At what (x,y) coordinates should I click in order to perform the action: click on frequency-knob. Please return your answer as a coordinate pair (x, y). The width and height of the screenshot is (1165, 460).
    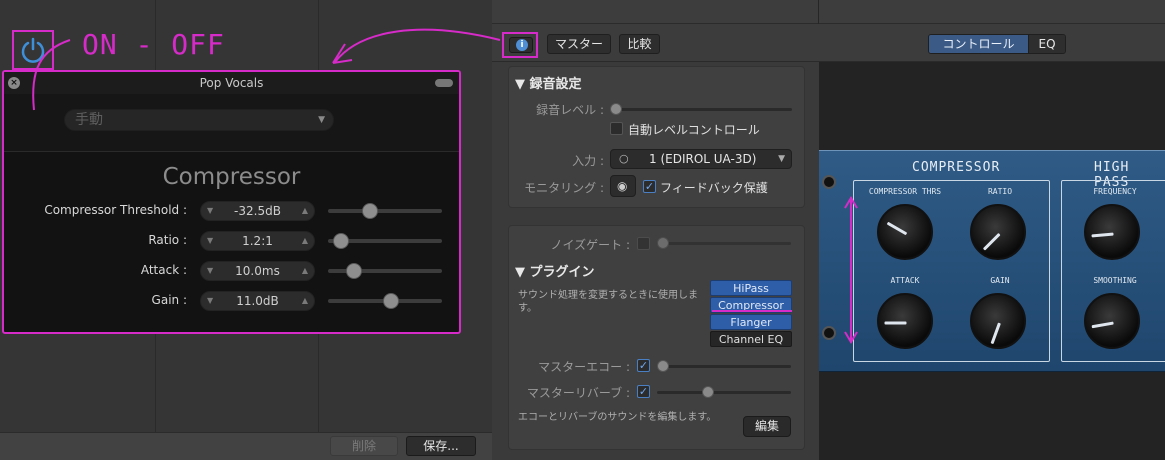
    Looking at the image, I should click on (1112, 232).